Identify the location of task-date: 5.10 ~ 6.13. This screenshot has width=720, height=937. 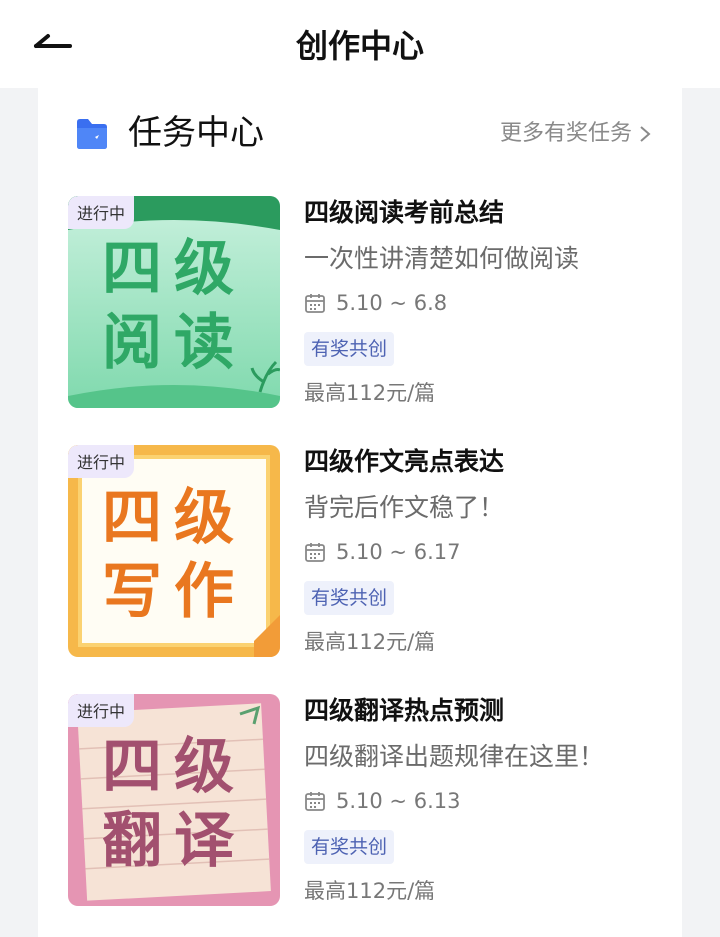
(382, 801).